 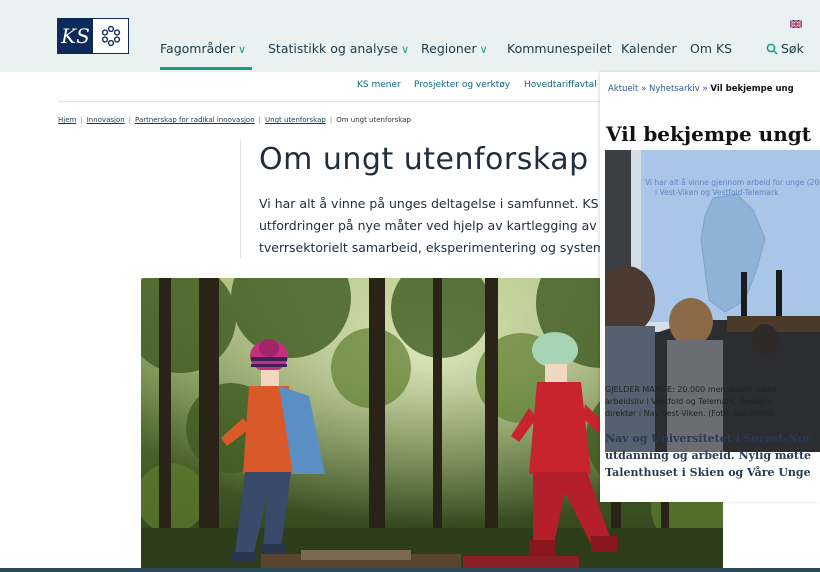 What do you see at coordinates (752, 89) in the screenshot?
I see `crumb-current: Vil bekjempe ung` at bounding box center [752, 89].